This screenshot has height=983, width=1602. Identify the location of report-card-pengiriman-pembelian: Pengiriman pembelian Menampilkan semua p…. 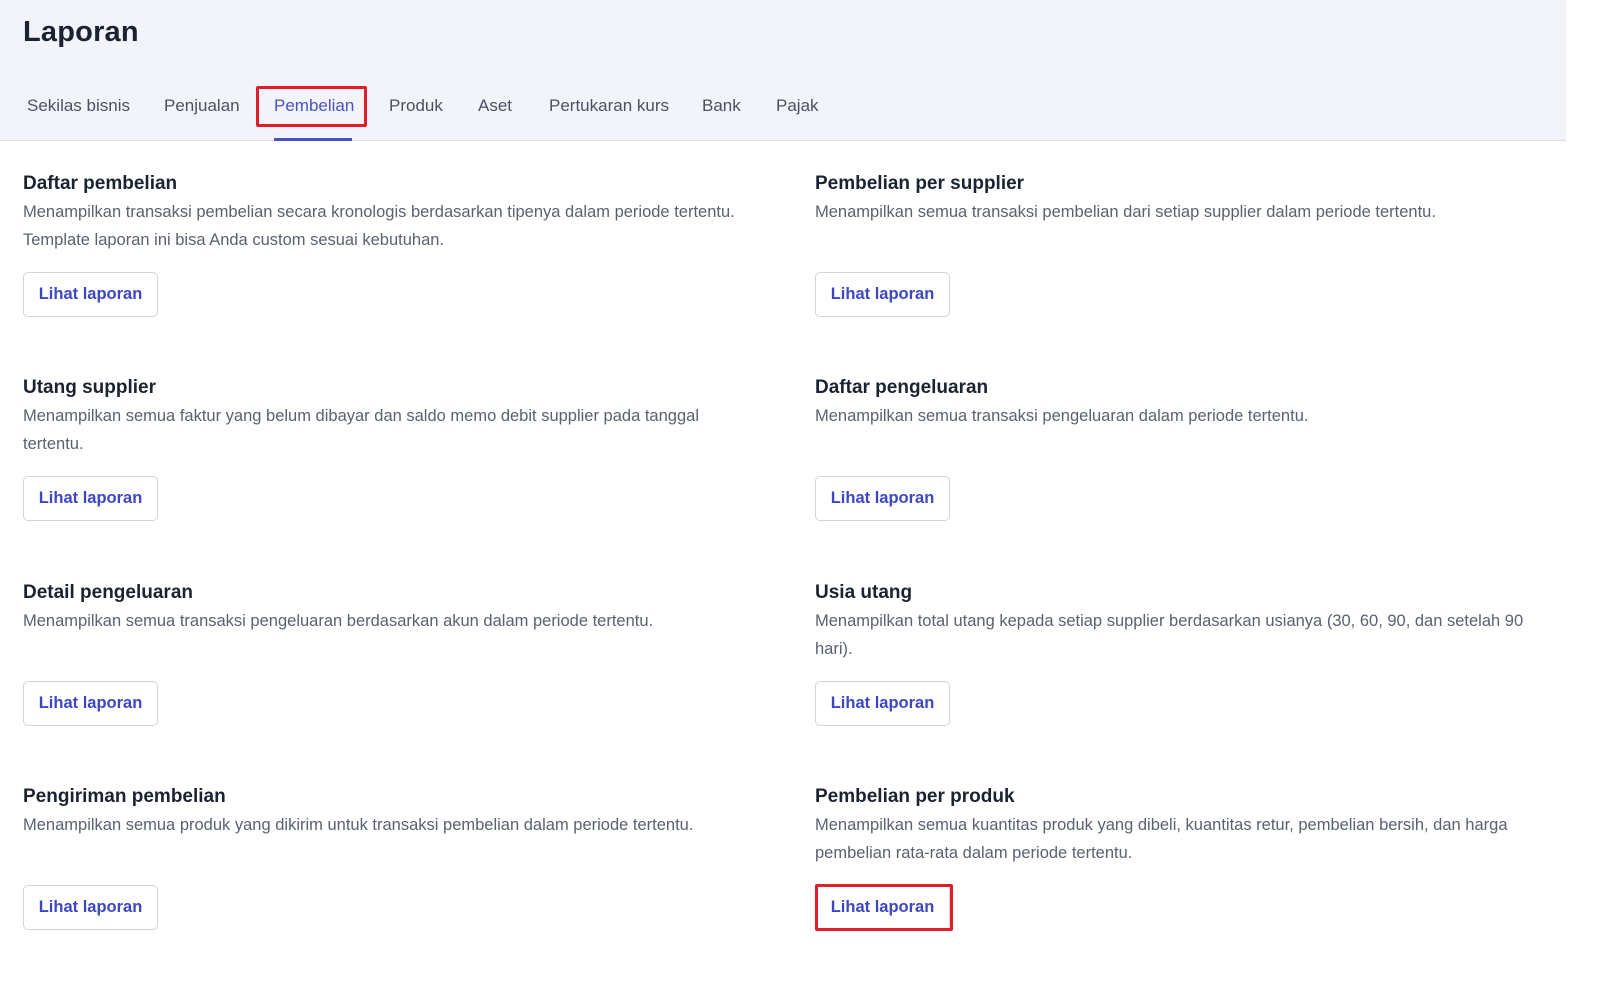
(393, 812).